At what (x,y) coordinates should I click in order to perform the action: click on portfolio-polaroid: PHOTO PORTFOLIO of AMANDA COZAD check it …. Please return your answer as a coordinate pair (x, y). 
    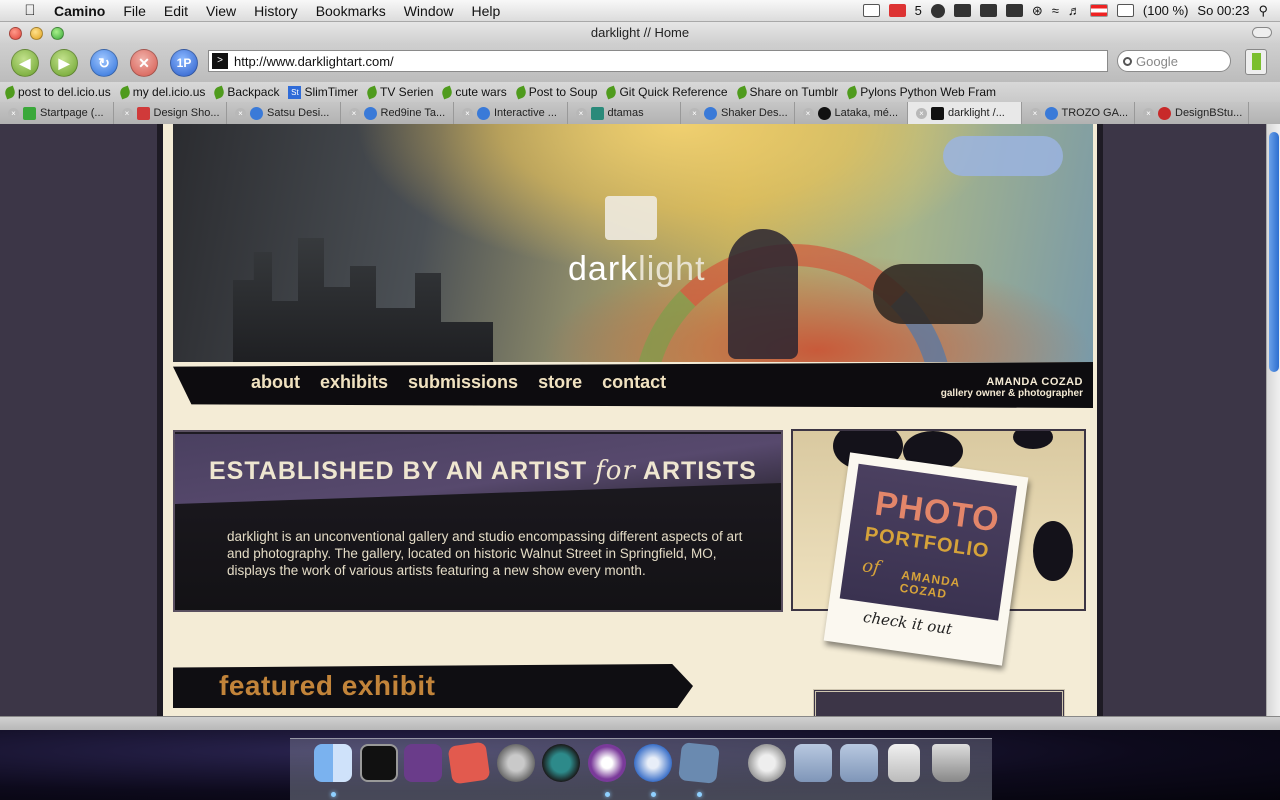
    Looking at the image, I should click on (926, 559).